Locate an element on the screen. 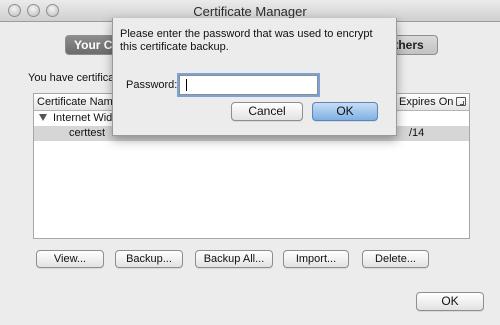 The width and height of the screenshot is (500, 325). disclosure-triangle-icon is located at coordinates (43, 117).